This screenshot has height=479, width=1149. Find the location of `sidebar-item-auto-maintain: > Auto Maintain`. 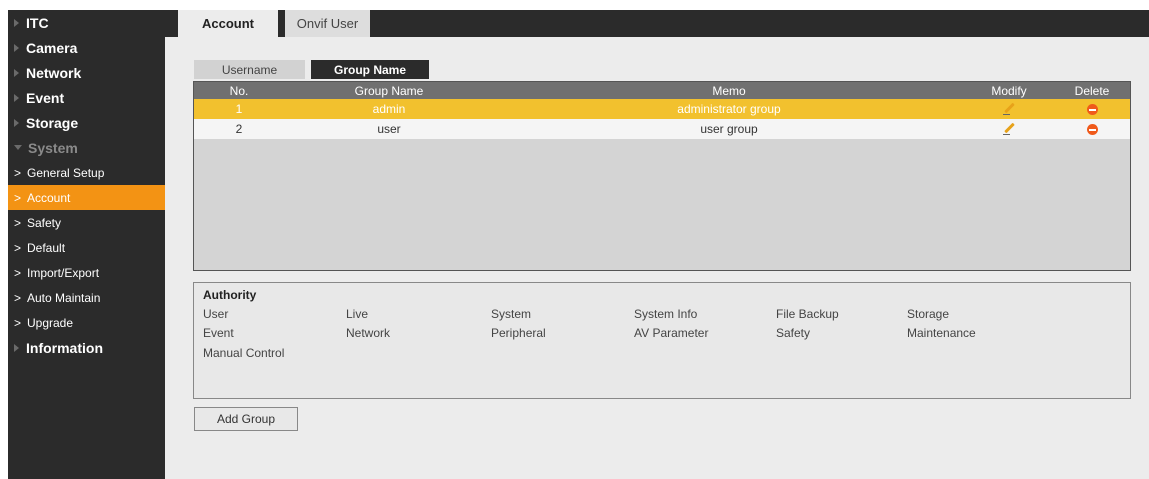

sidebar-item-auto-maintain: > Auto Maintain is located at coordinates (86, 297).